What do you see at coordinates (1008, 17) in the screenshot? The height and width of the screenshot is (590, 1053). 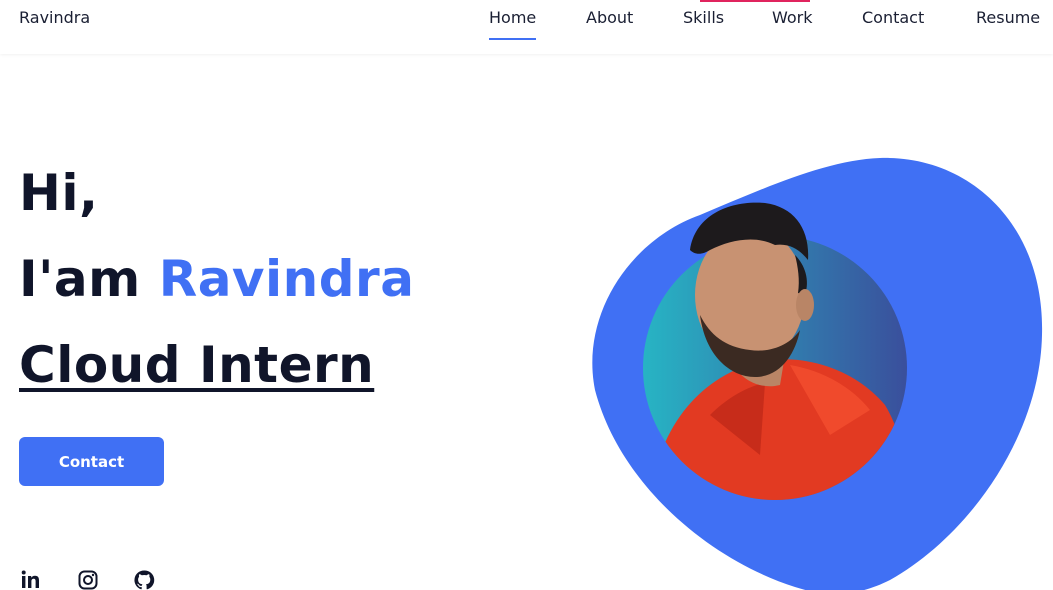 I see `nav-link-resume: Resume` at bounding box center [1008, 17].